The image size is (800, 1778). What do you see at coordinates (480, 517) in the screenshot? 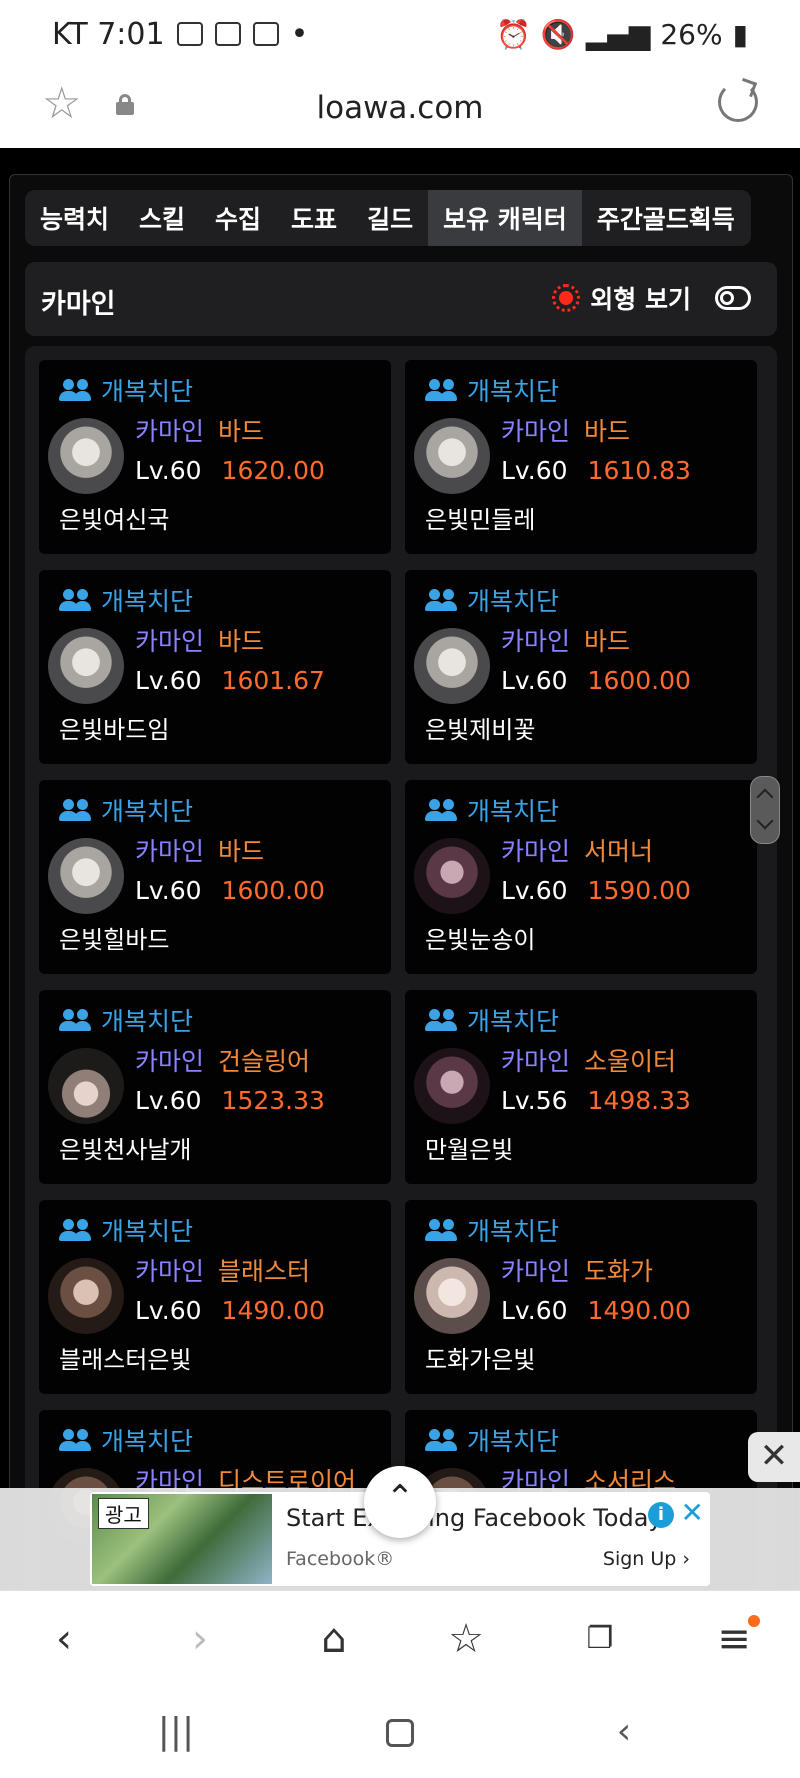
I see `character-name: 은빛민들레` at bounding box center [480, 517].